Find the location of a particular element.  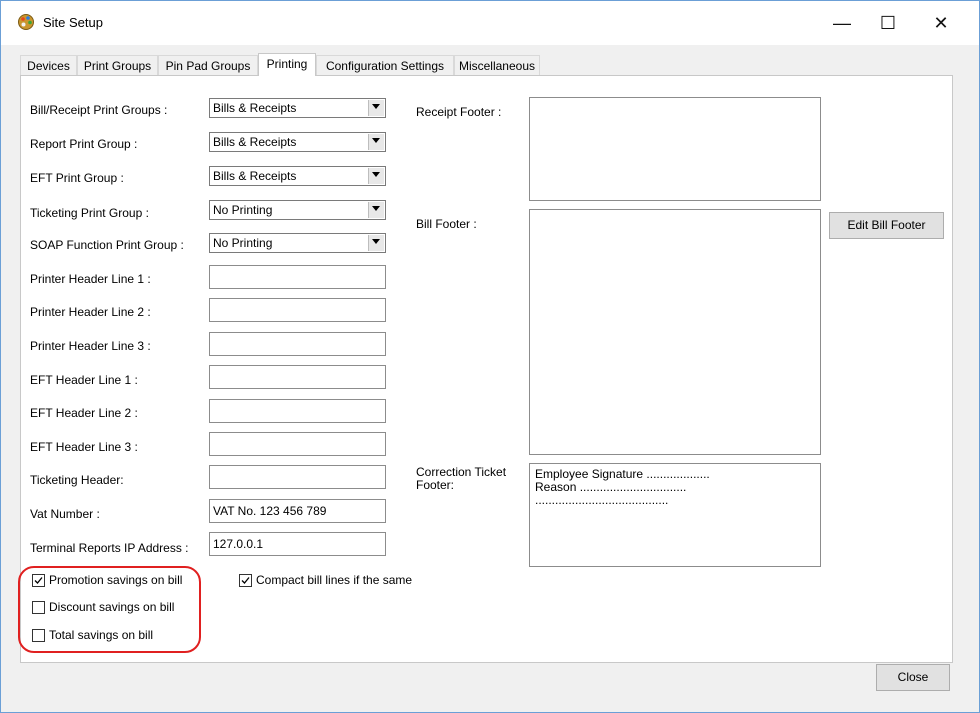

soap-function-print-group-select: No Printing is located at coordinates (297, 243).